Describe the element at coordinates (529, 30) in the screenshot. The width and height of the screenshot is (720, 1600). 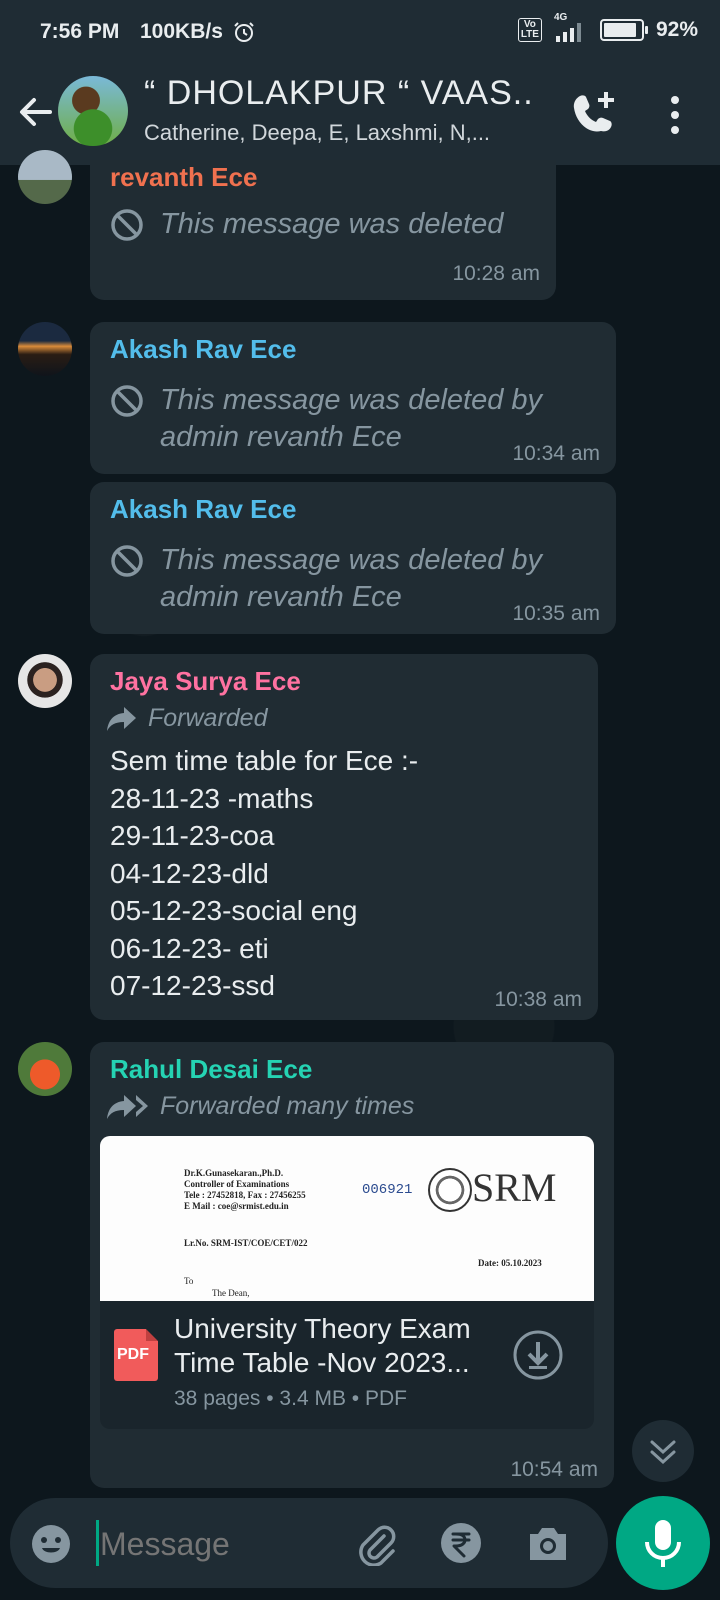
I see `volte-icon: Vo LTE` at that location.